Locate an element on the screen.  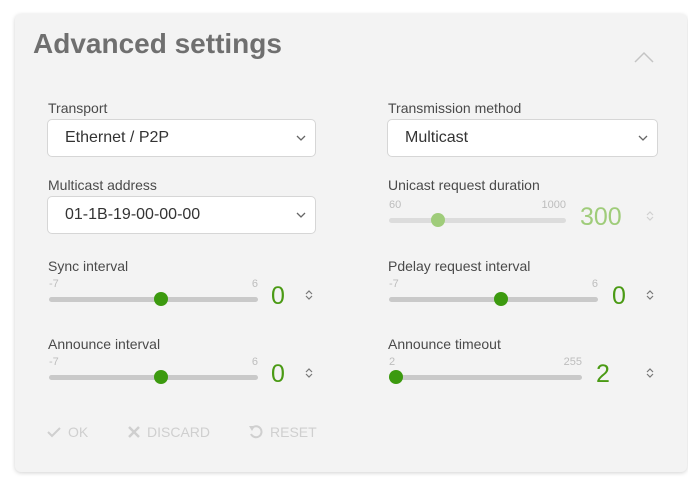
unicast-thumb is located at coordinates (437, 220).